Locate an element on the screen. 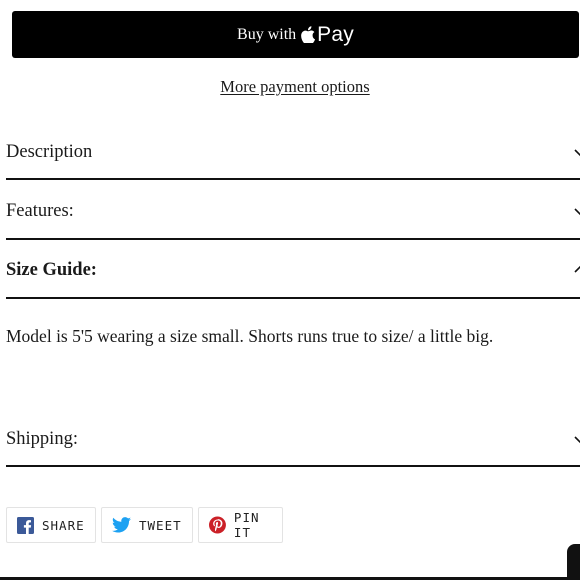 The width and height of the screenshot is (580, 580). pinterest-pin-button: PIN IT is located at coordinates (240, 525).